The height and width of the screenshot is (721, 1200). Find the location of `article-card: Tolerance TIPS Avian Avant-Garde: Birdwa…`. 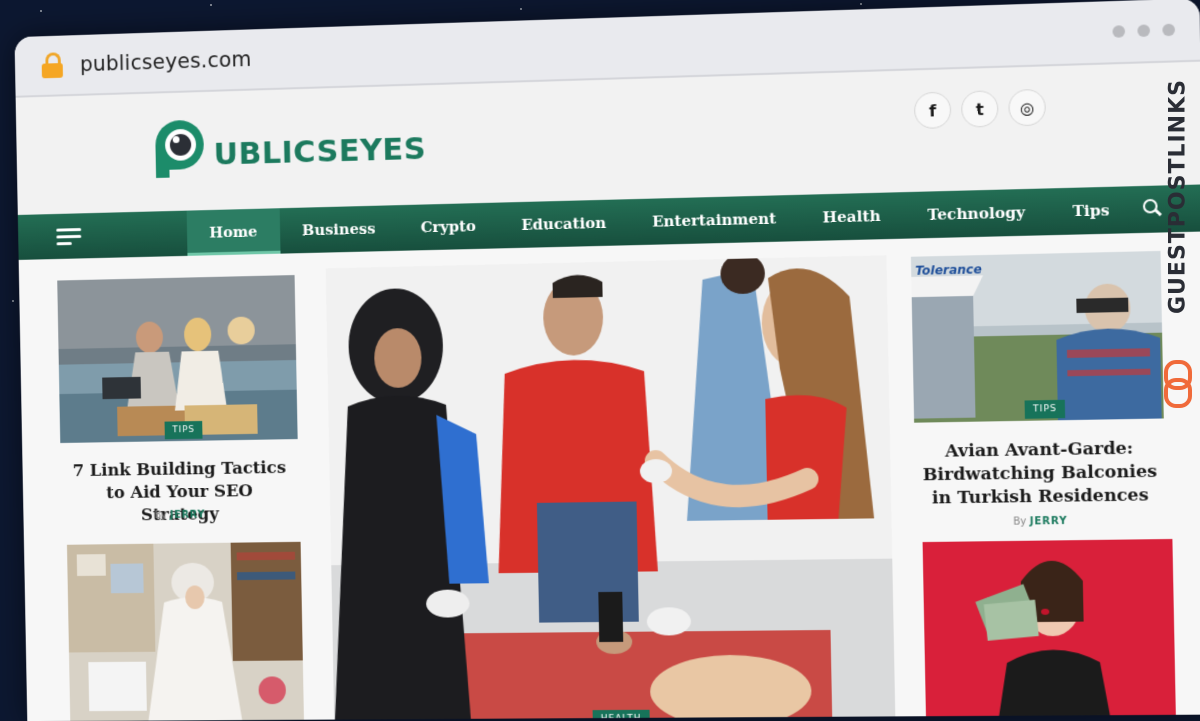

article-card: Tolerance TIPS Avian Avant-Garde: Birdwa… is located at coordinates (1038, 389).